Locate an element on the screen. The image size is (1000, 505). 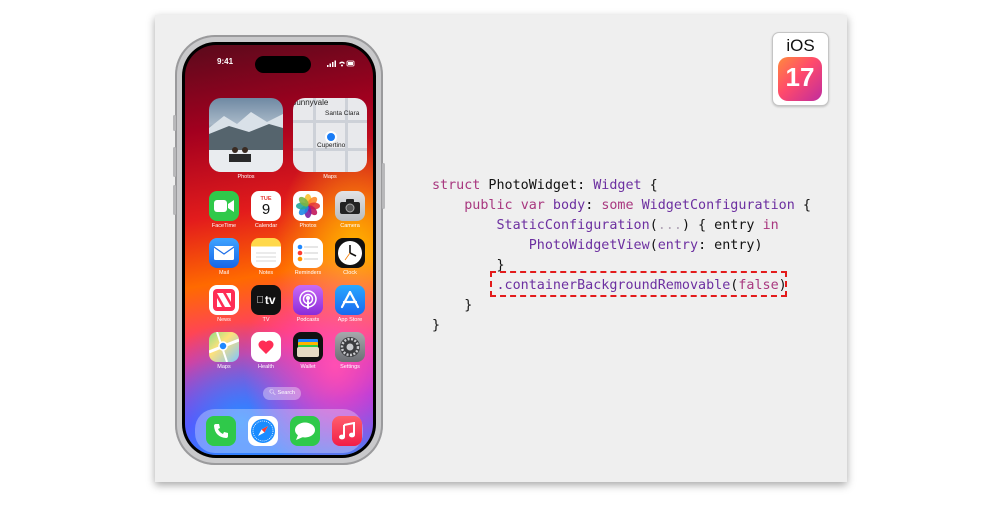
dock-music is located at coordinates (347, 431).